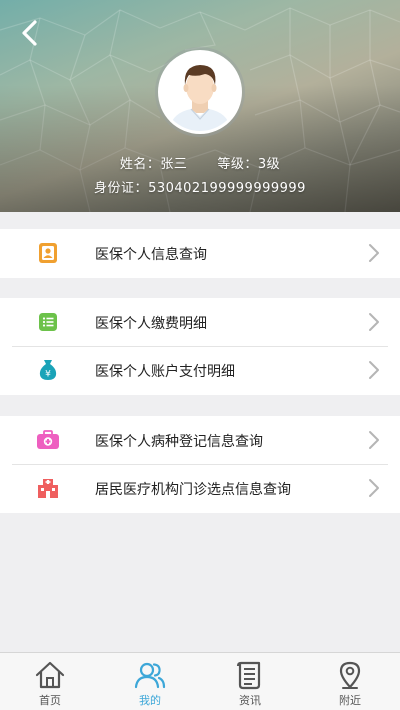 The height and width of the screenshot is (710, 400). I want to click on tab-home: 首页, so click(50, 681).